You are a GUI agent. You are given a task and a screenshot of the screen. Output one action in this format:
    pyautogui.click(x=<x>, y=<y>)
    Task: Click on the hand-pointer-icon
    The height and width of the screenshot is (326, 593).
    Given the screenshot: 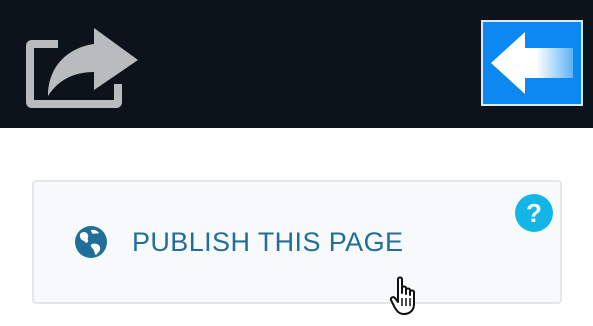 What is the action you would take?
    pyautogui.click(x=402, y=295)
    